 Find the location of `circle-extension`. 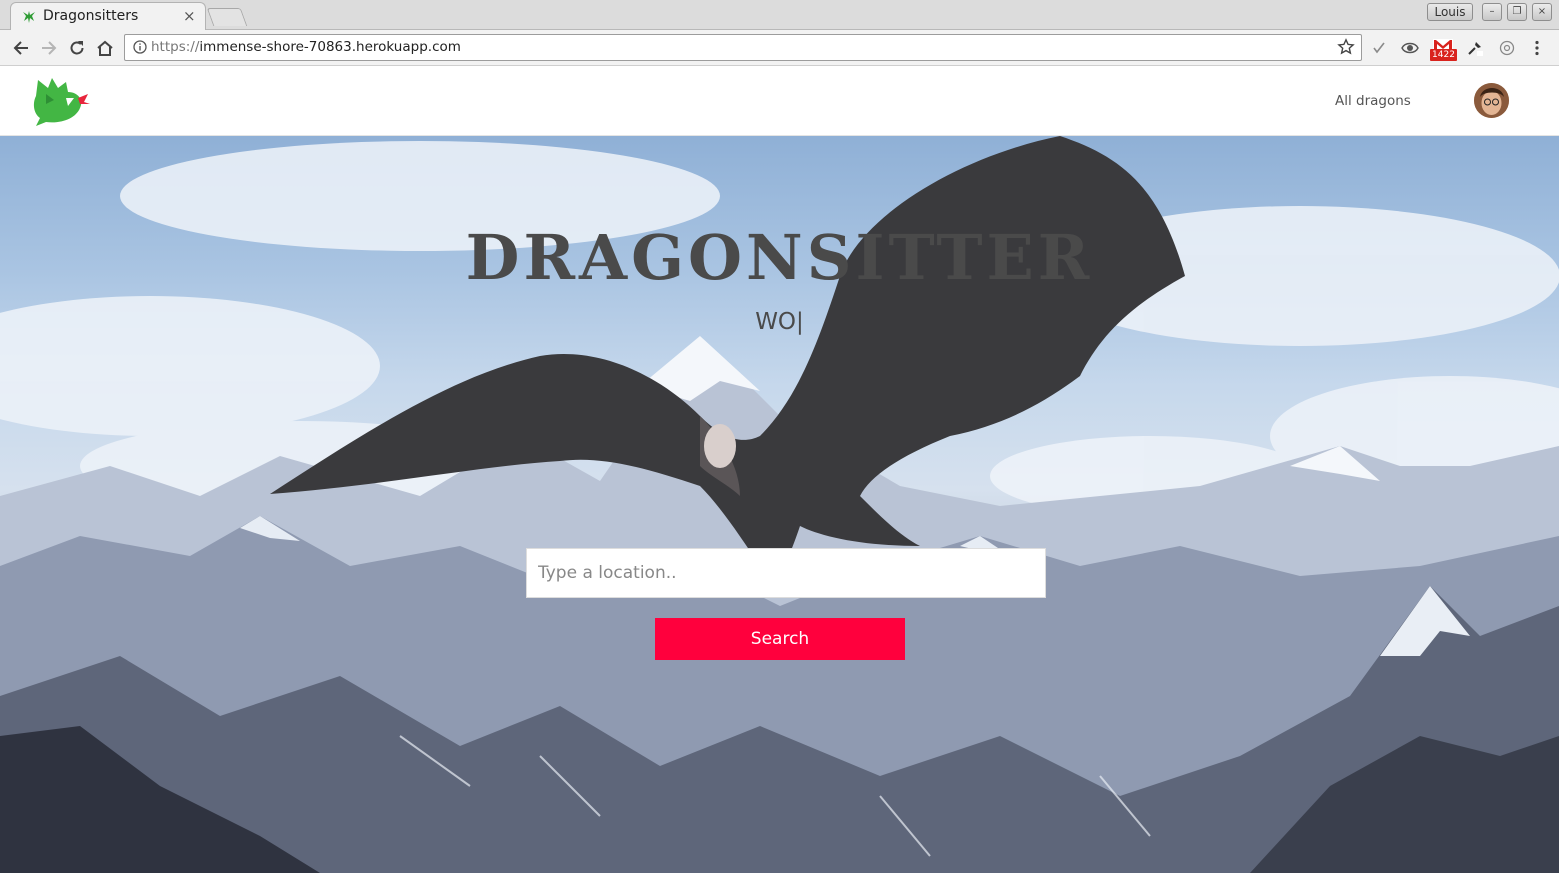

circle-extension is located at coordinates (1507, 48).